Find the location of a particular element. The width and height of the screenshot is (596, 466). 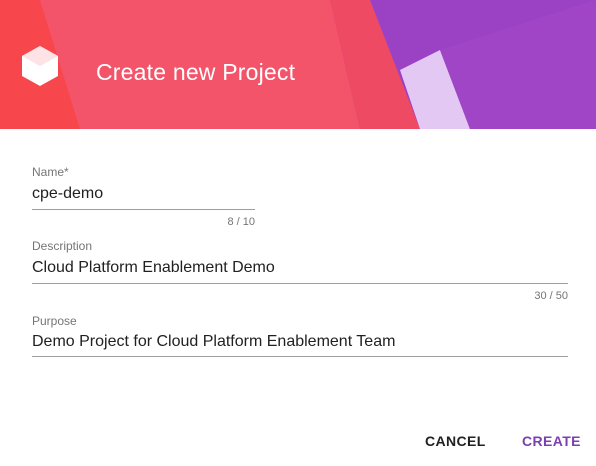

cancel-button: CANCEL is located at coordinates (455, 441).